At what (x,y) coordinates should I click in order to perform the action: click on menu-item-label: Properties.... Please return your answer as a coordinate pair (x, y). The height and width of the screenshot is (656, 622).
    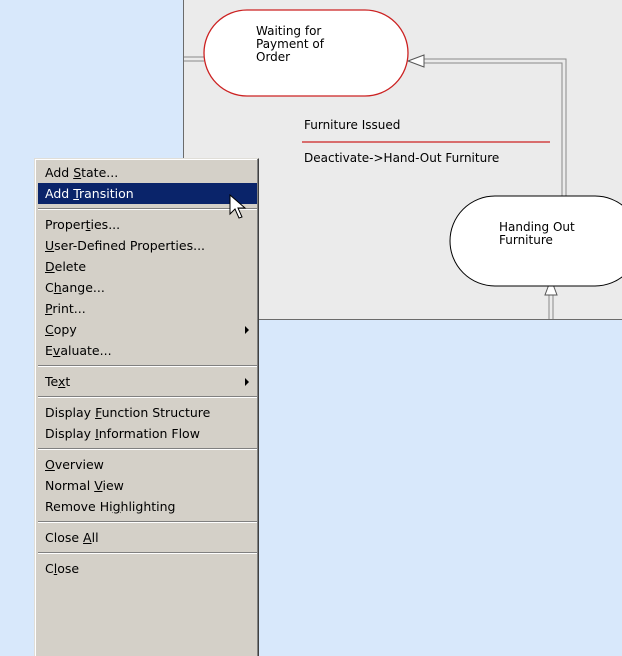
    Looking at the image, I should click on (83, 224).